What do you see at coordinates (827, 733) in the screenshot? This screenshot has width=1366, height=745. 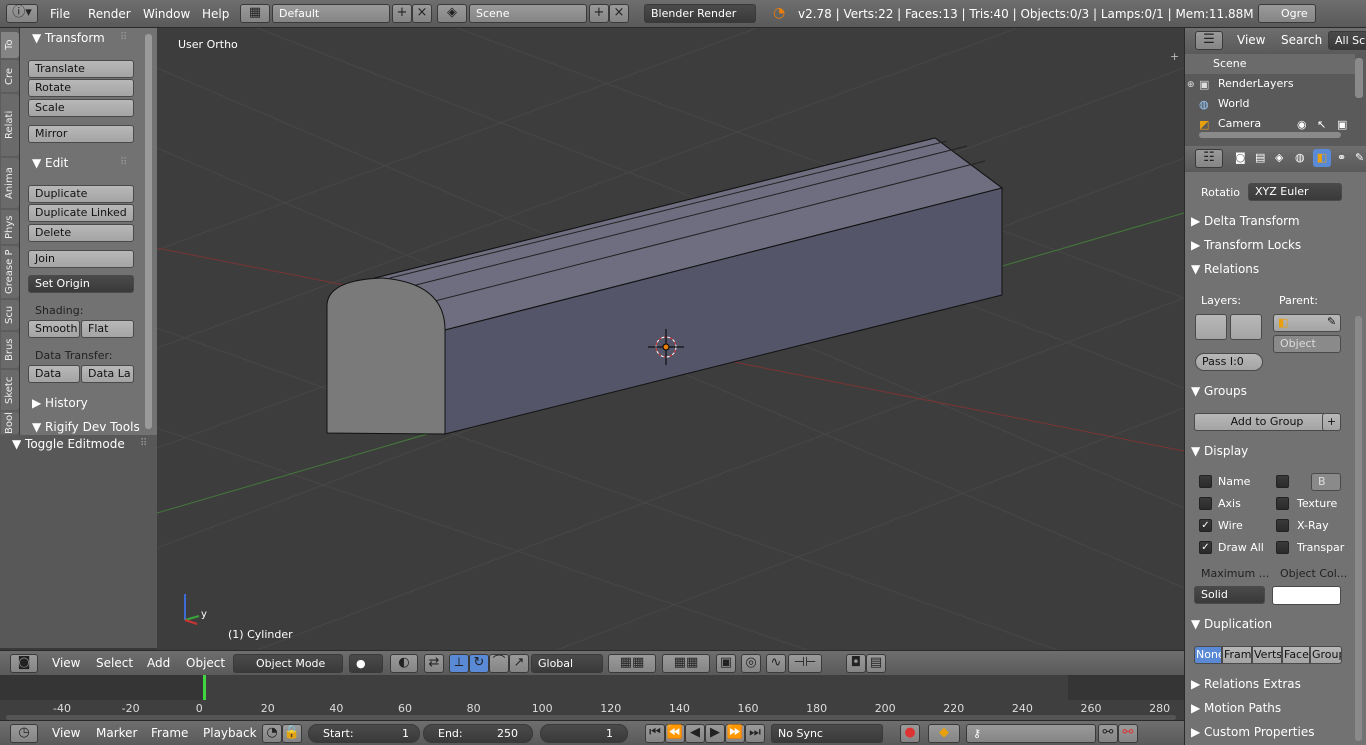 I see `sync-mode-dropdown: No Sync` at bounding box center [827, 733].